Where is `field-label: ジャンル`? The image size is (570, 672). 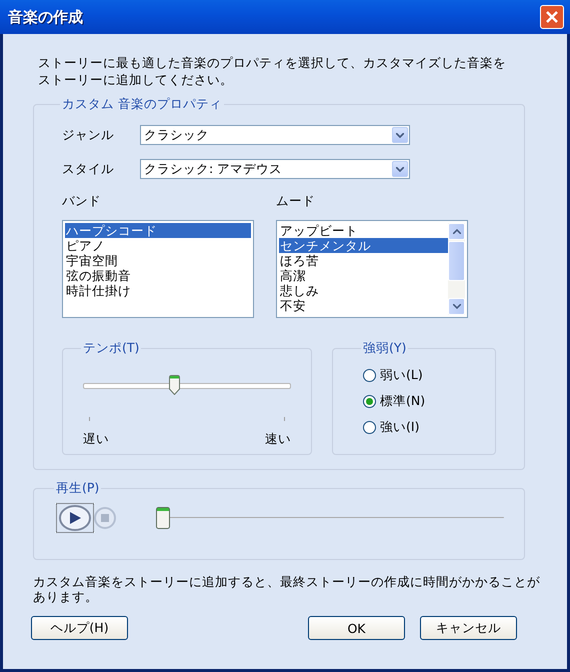
field-label: ジャンル is located at coordinates (88, 135).